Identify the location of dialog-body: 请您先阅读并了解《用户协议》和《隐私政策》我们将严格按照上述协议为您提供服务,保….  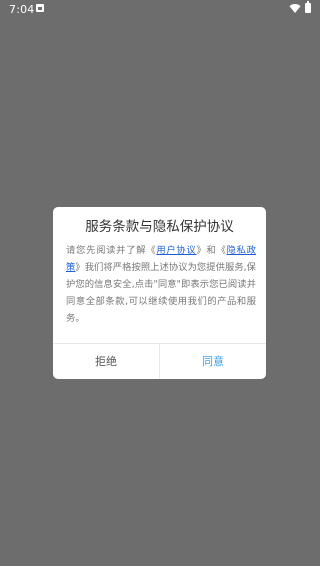
(161, 284).